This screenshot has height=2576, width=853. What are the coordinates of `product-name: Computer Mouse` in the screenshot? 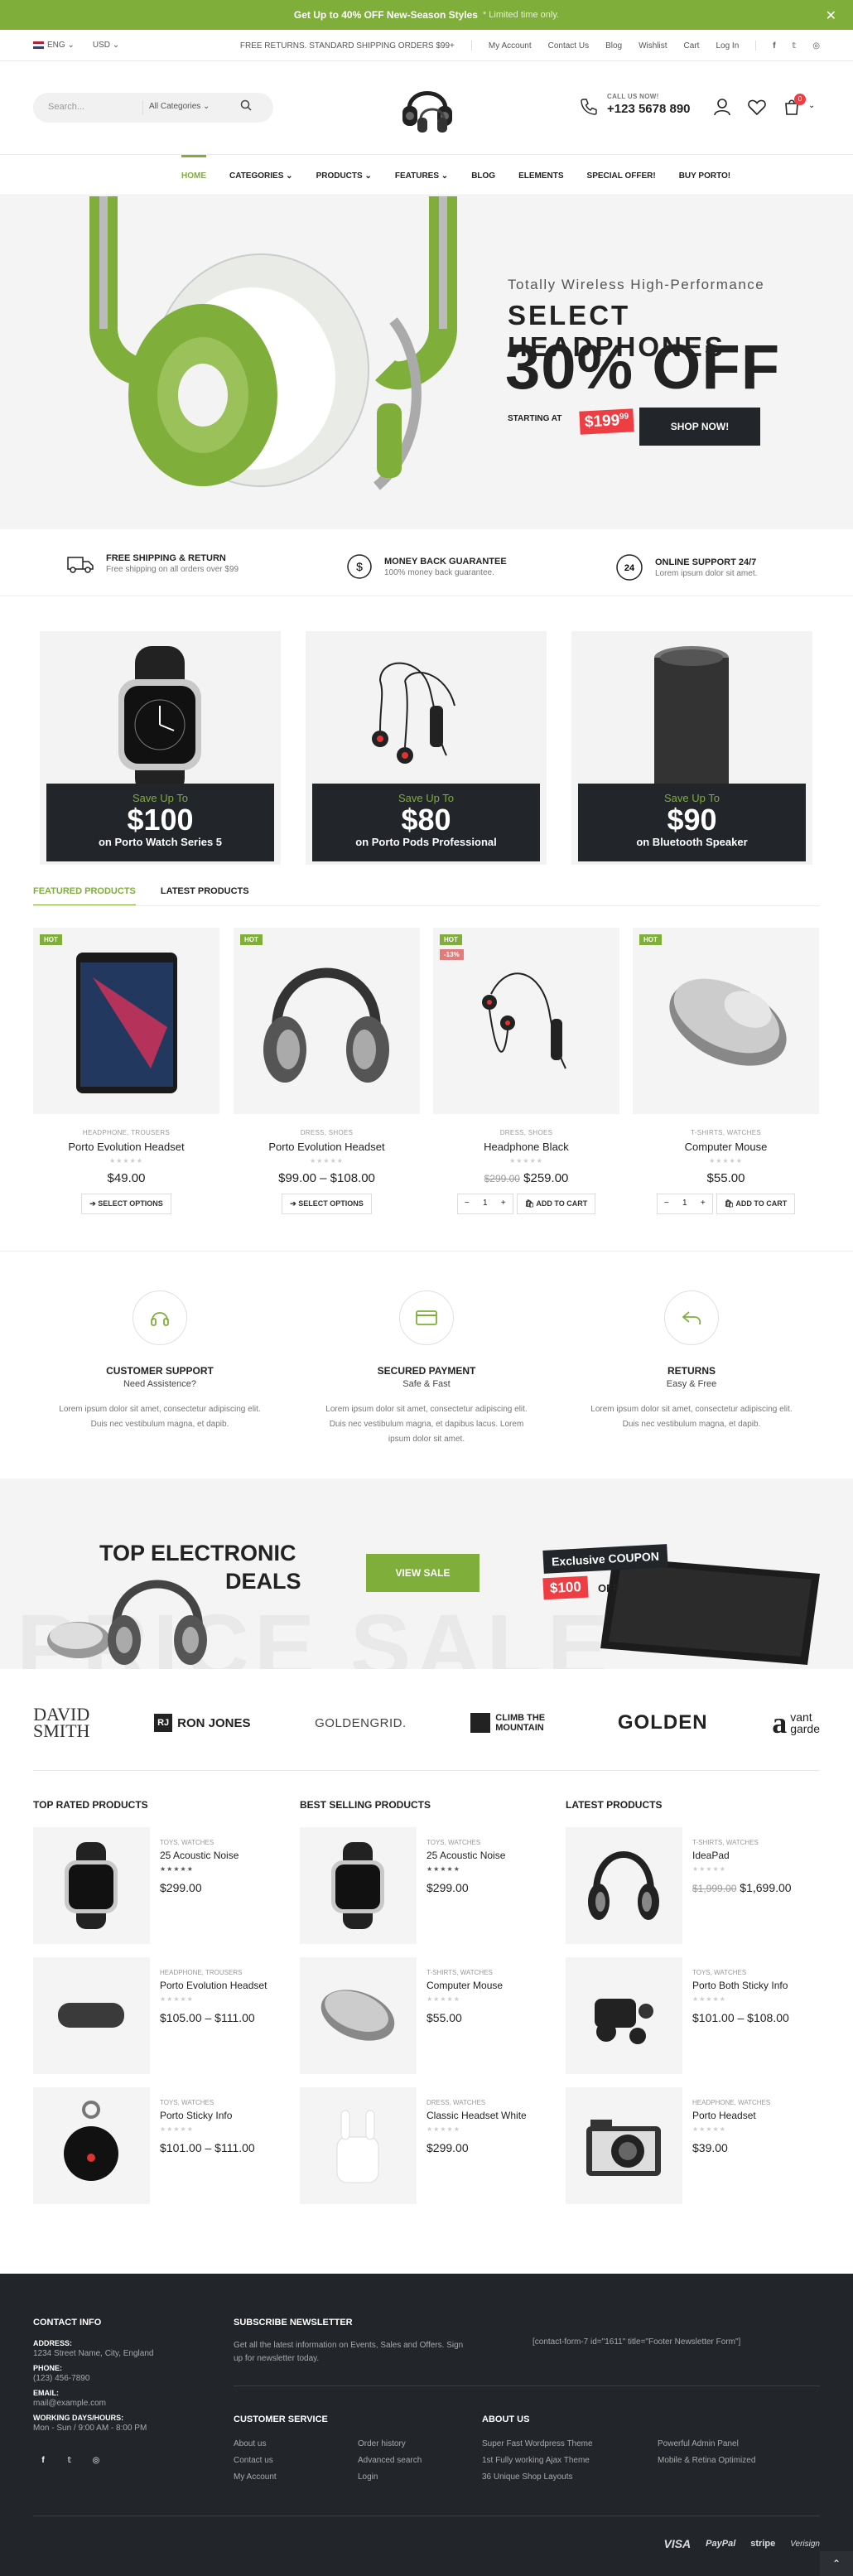 It's located at (726, 1147).